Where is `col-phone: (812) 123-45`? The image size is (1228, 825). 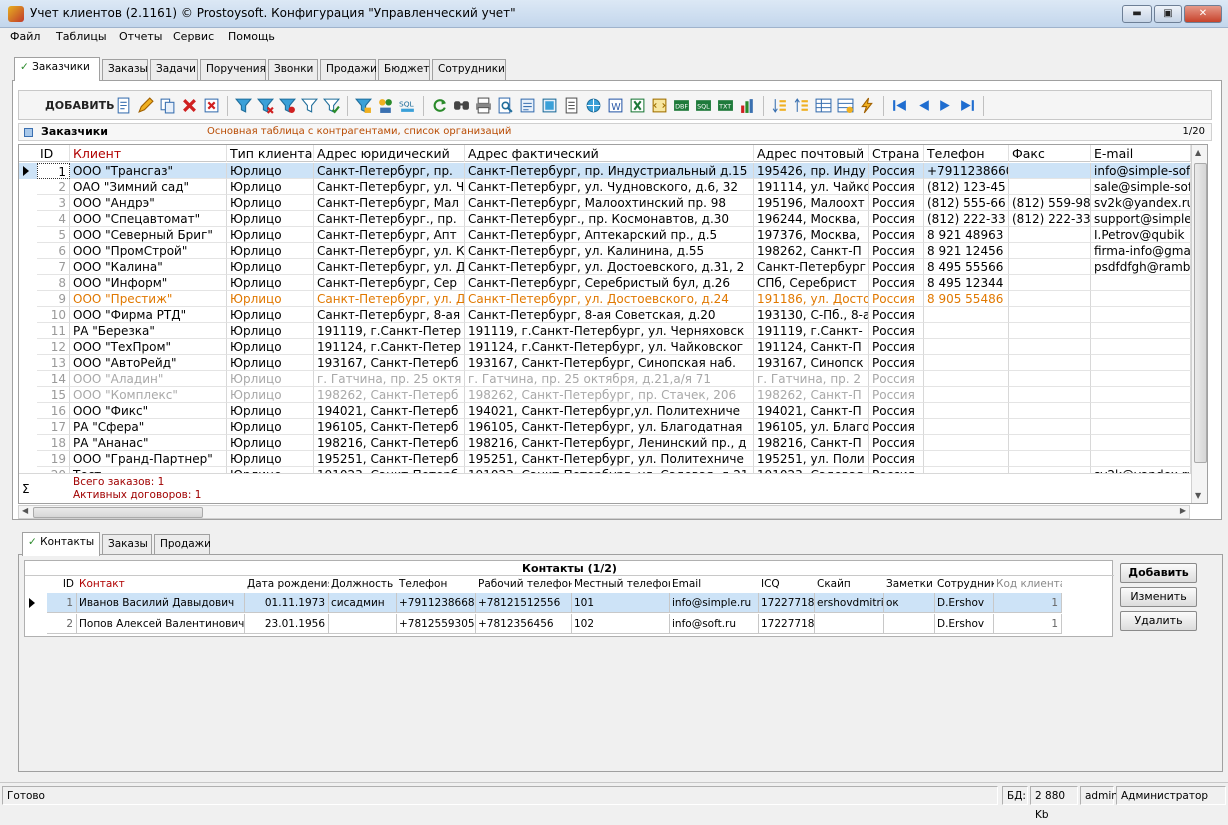 col-phone: (812) 123-45 is located at coordinates (966, 187).